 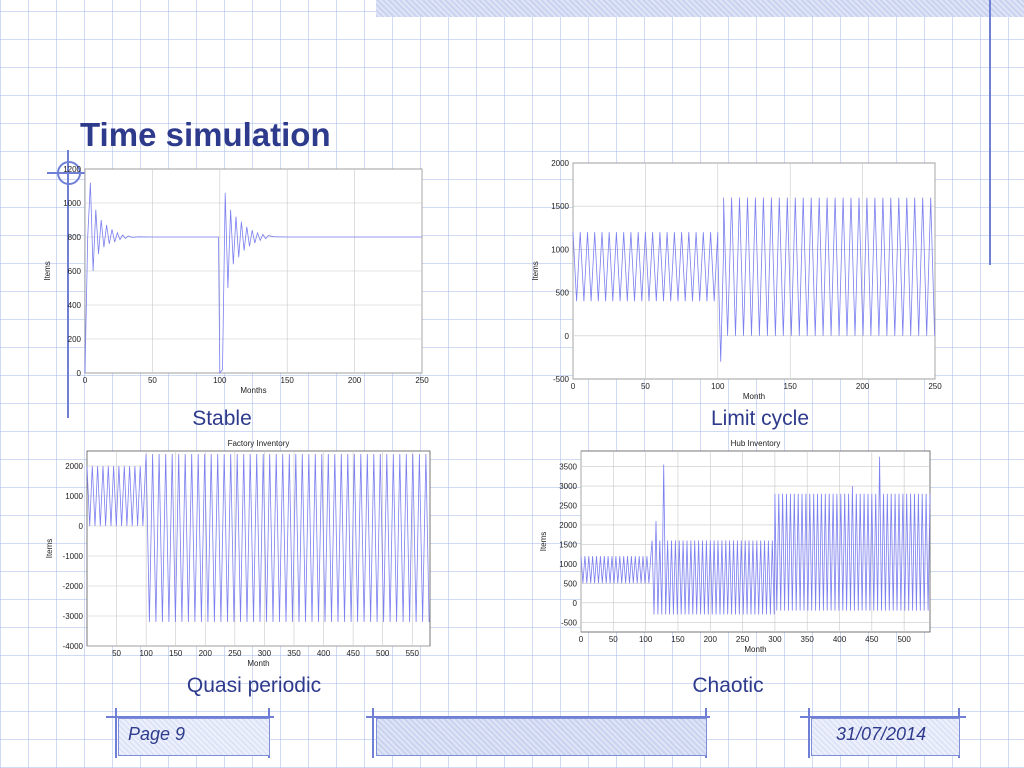 I want to click on y-tick-label: -3000, so click(x=73, y=616).